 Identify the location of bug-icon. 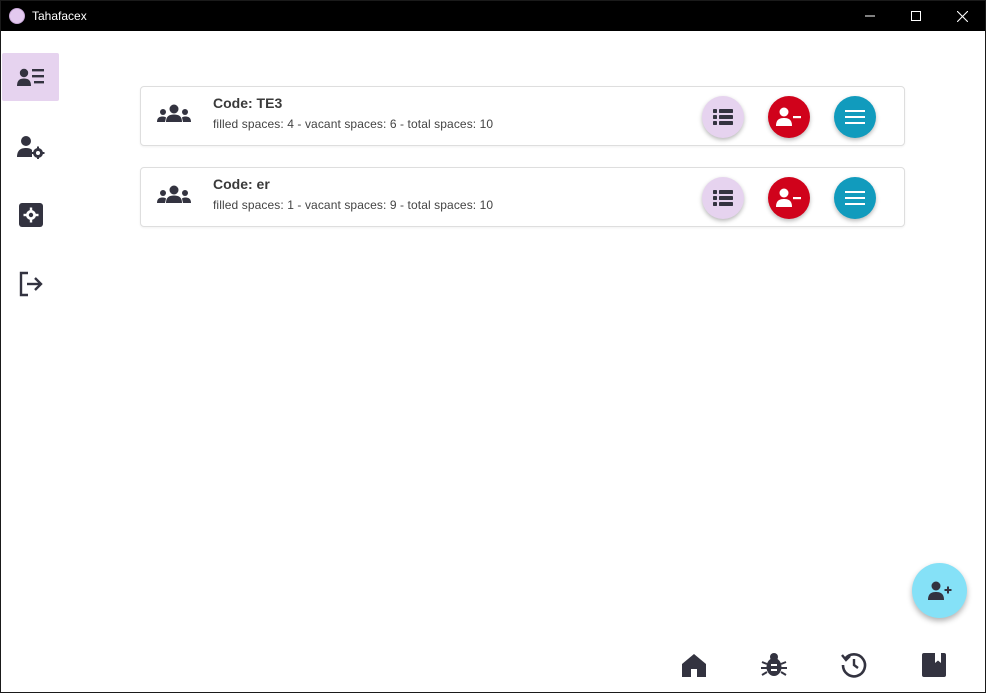
(774, 664).